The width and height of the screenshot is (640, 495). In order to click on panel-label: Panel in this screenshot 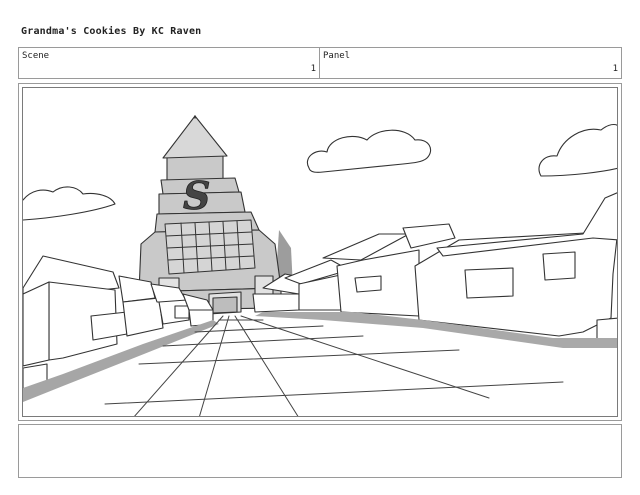, I will do `click(337, 56)`.